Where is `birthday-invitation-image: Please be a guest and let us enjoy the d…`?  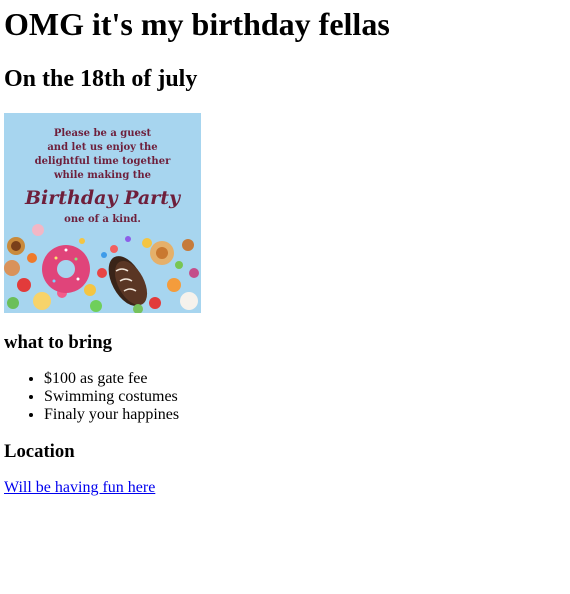
birthday-invitation-image: Please be a guest and let us enjoy the d… is located at coordinates (102, 213).